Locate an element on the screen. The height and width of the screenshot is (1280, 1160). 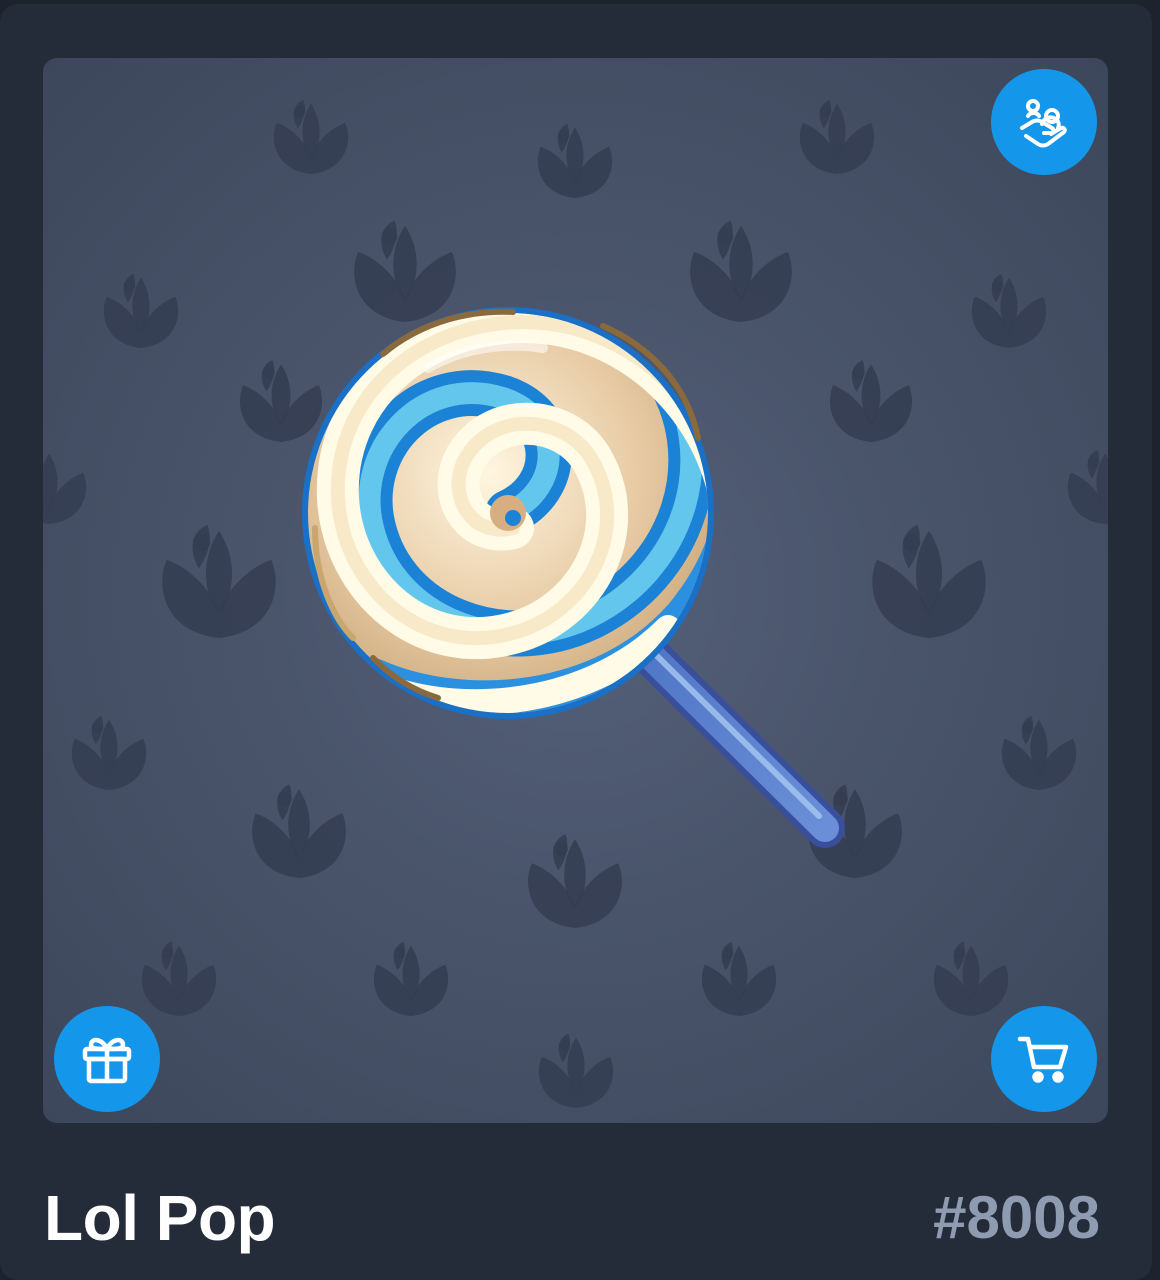
send-gift-button is located at coordinates (107, 1059).